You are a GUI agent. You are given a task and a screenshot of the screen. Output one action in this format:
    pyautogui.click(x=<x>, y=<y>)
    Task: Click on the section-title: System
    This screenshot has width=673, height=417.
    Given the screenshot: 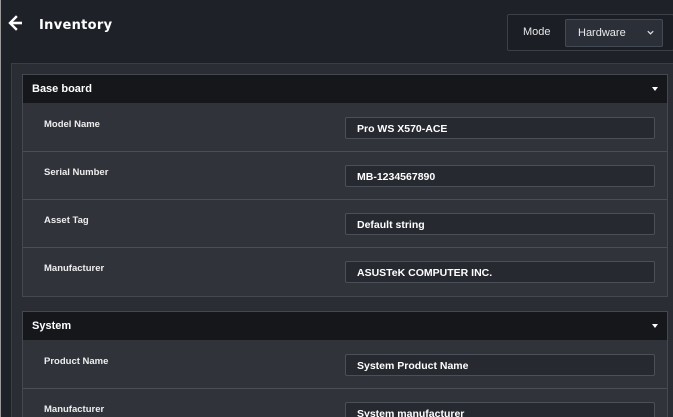 What is the action you would take?
    pyautogui.click(x=52, y=326)
    